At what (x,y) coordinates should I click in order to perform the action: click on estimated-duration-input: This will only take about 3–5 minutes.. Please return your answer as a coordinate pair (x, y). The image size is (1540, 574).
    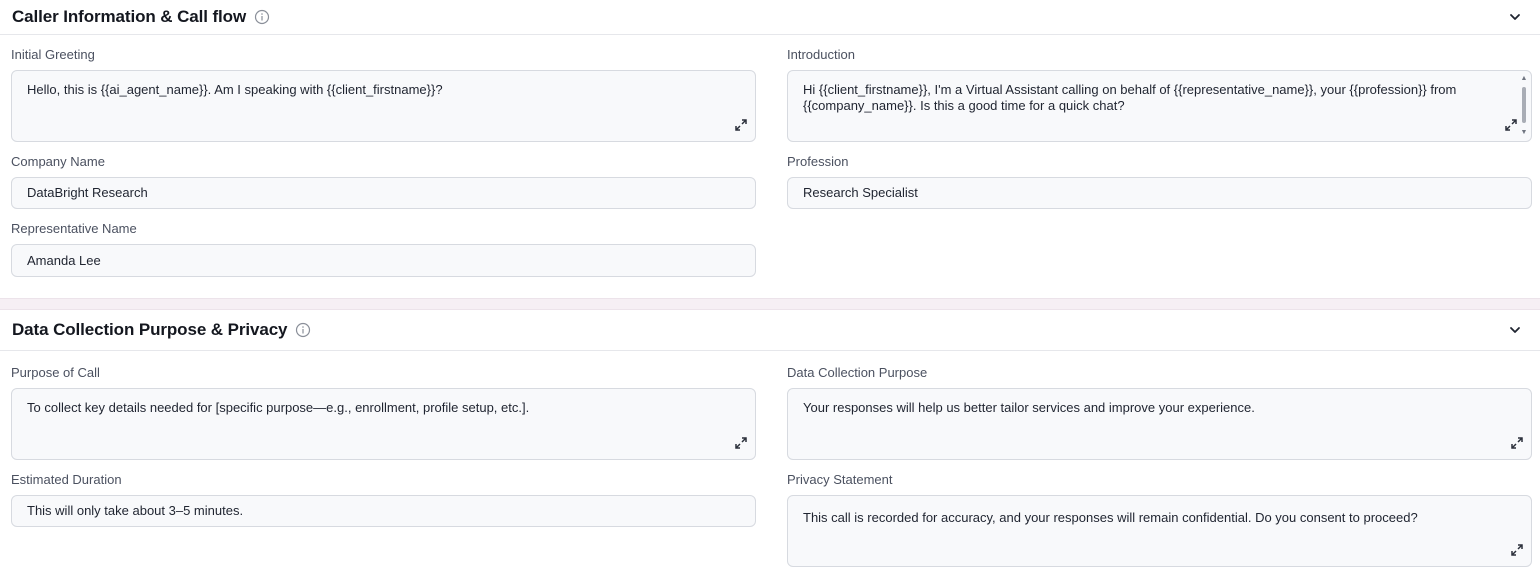
    Looking at the image, I should click on (383, 511).